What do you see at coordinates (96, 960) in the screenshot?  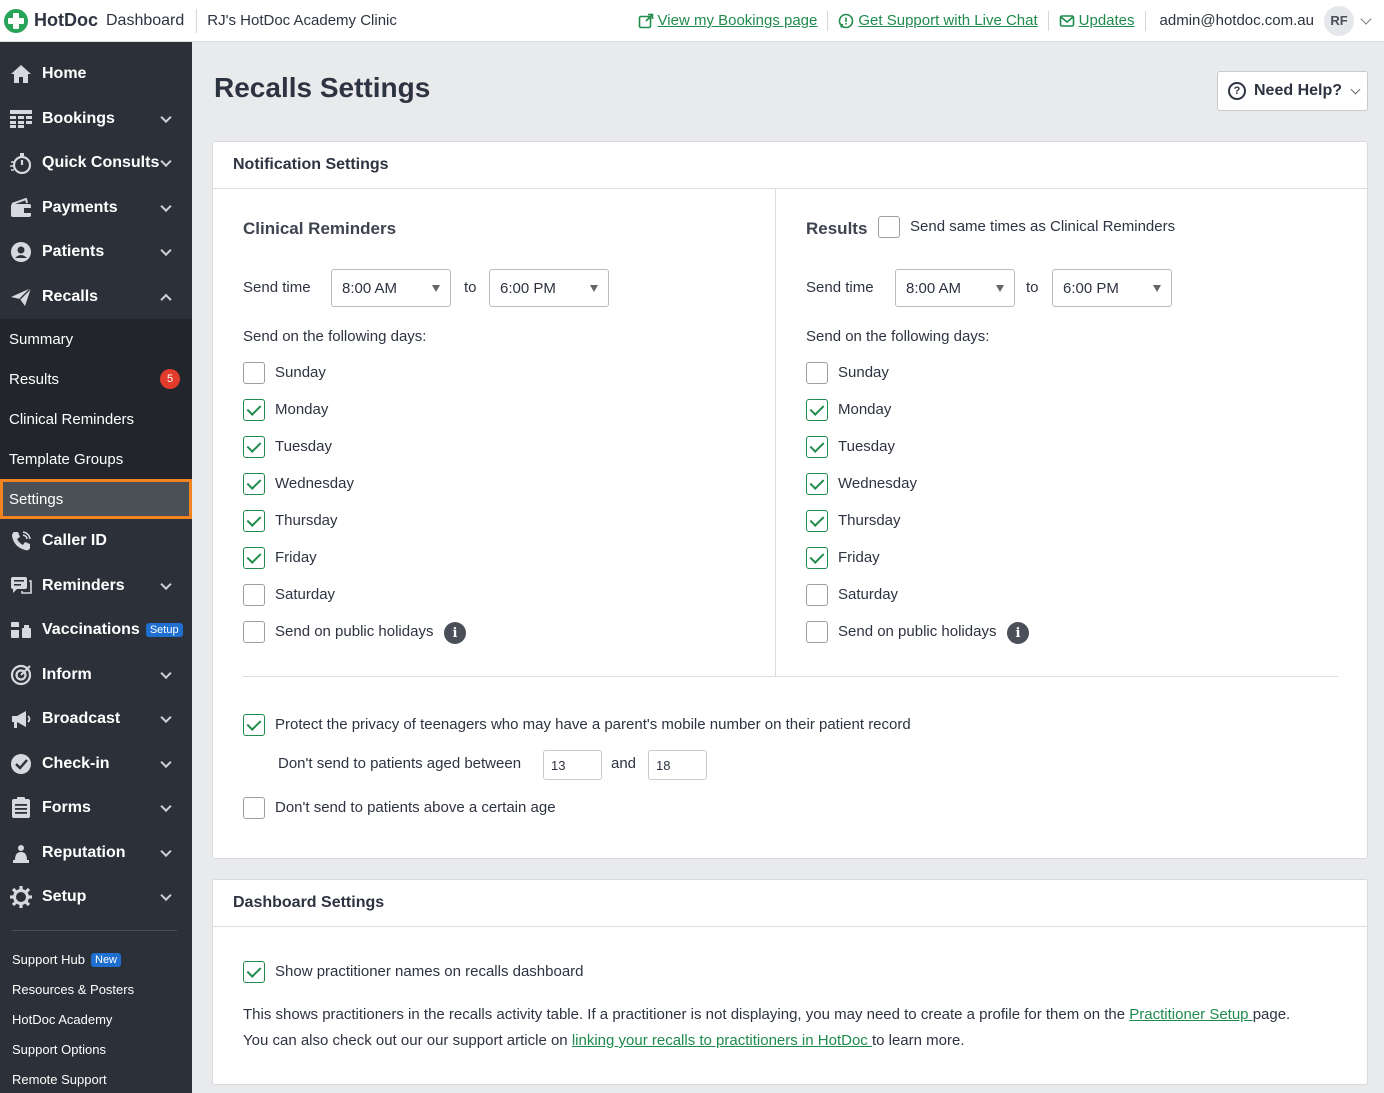 I see `support-hub-link: Support Hub New` at bounding box center [96, 960].